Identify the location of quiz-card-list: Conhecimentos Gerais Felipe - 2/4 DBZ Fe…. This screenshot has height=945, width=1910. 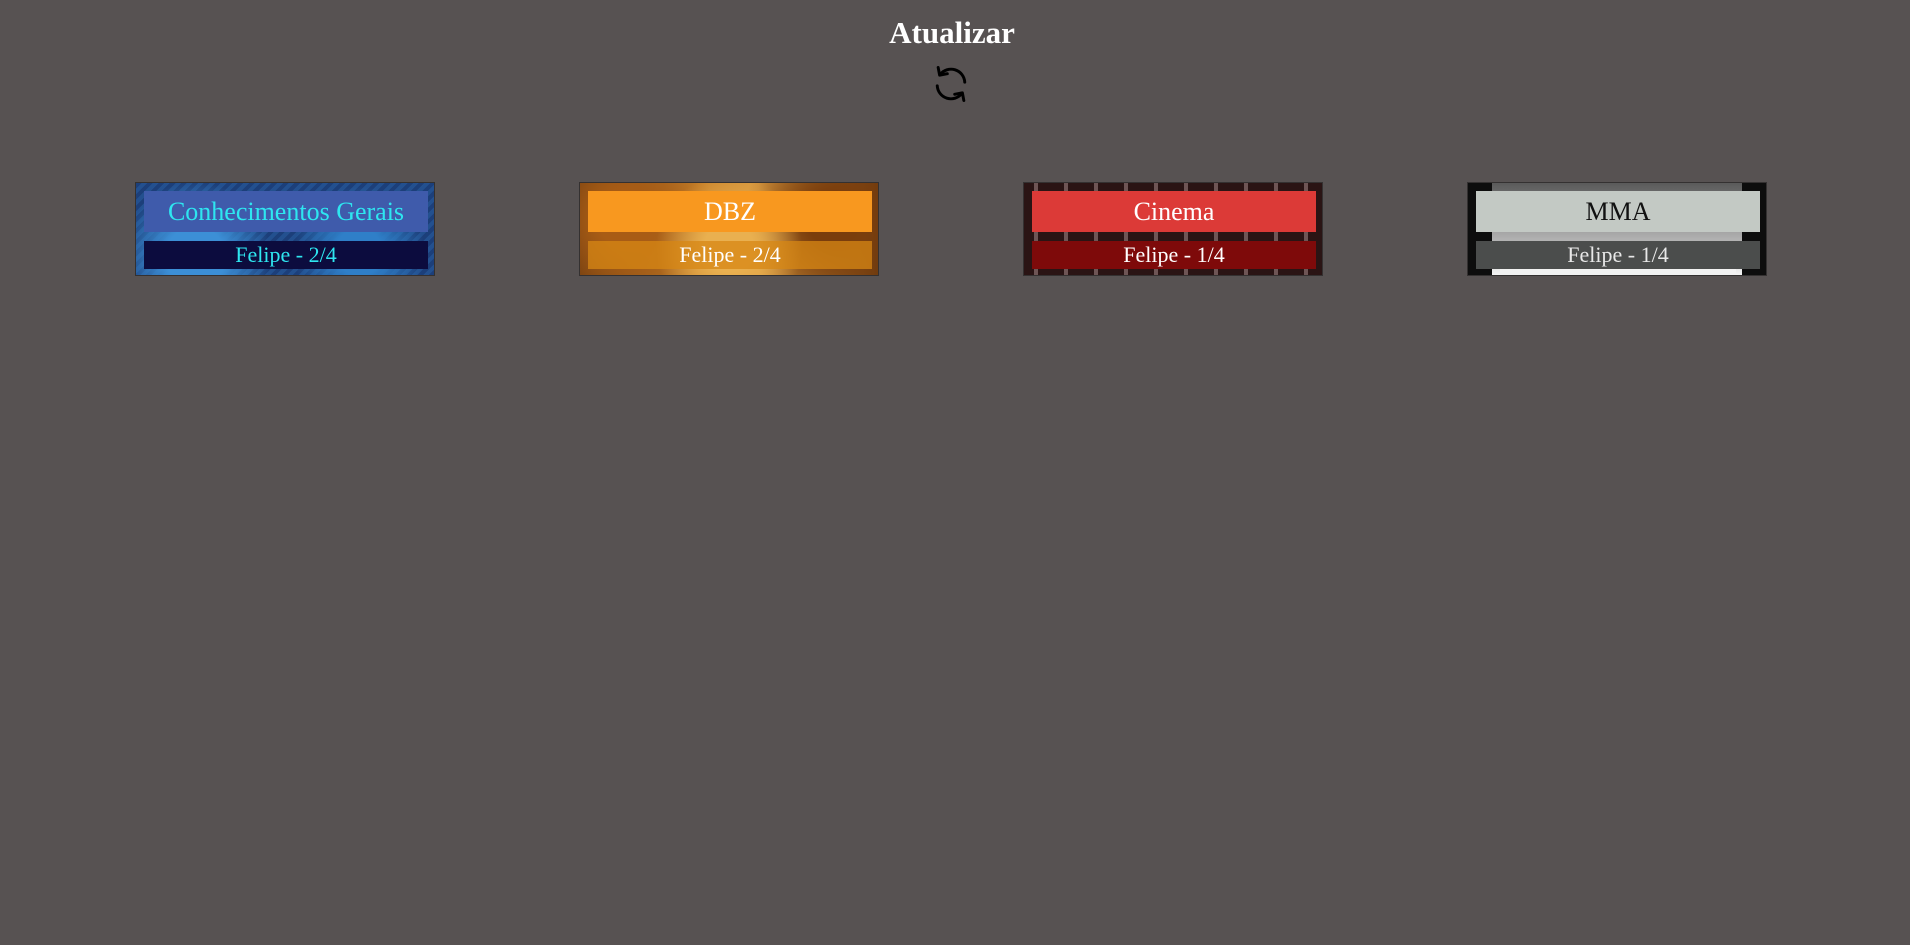
(955, 229).